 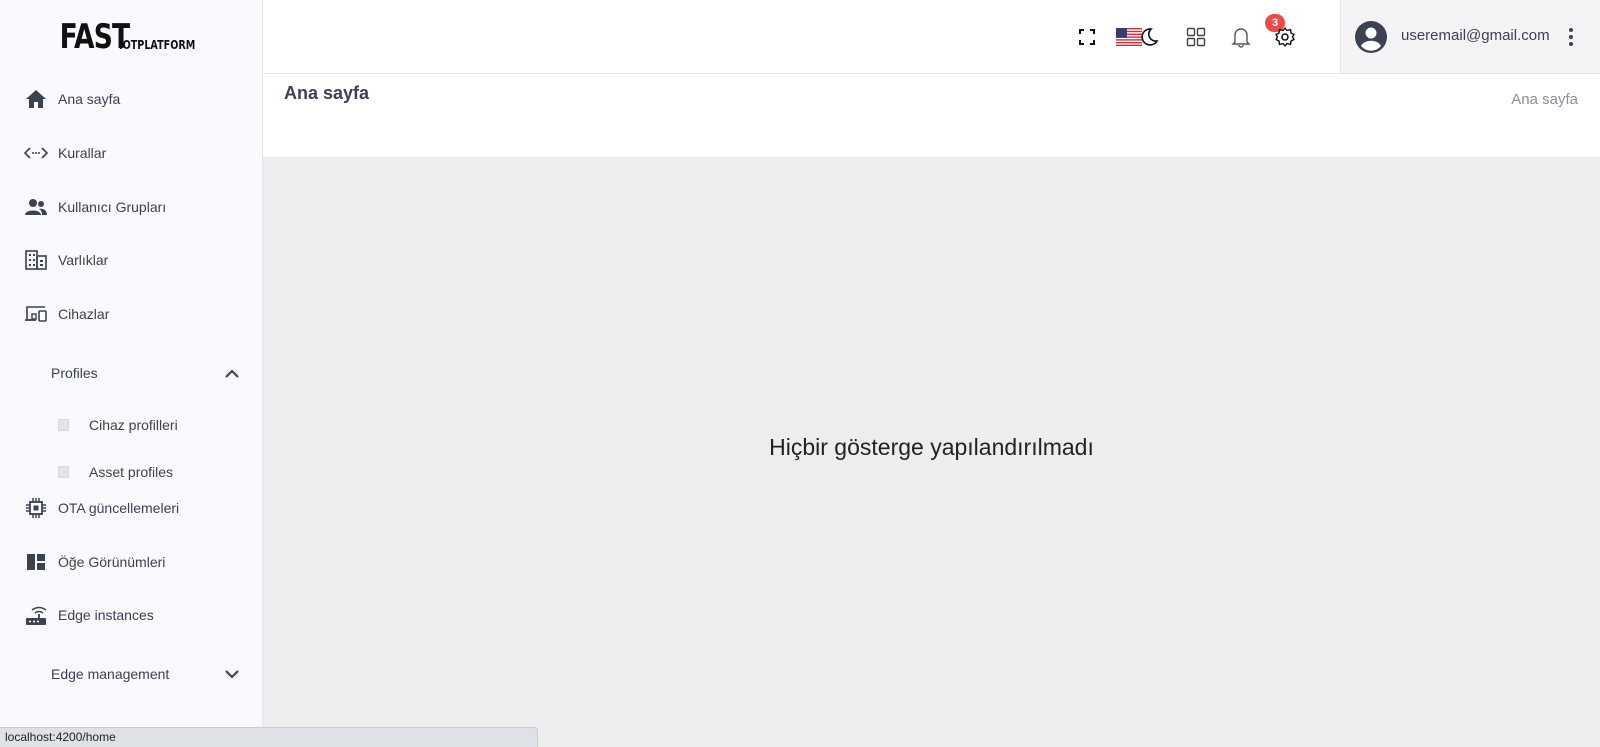 What do you see at coordinates (269, 737) in the screenshot?
I see `browser-status-bar: localhost:4200/home` at bounding box center [269, 737].